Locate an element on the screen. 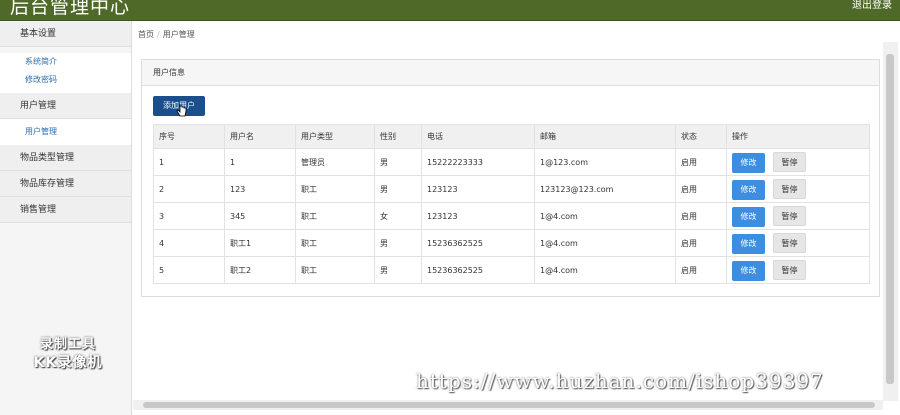  table-row: 3 345 职工女 123123 1@4.com 启用 修改 暂停 is located at coordinates (511, 216).